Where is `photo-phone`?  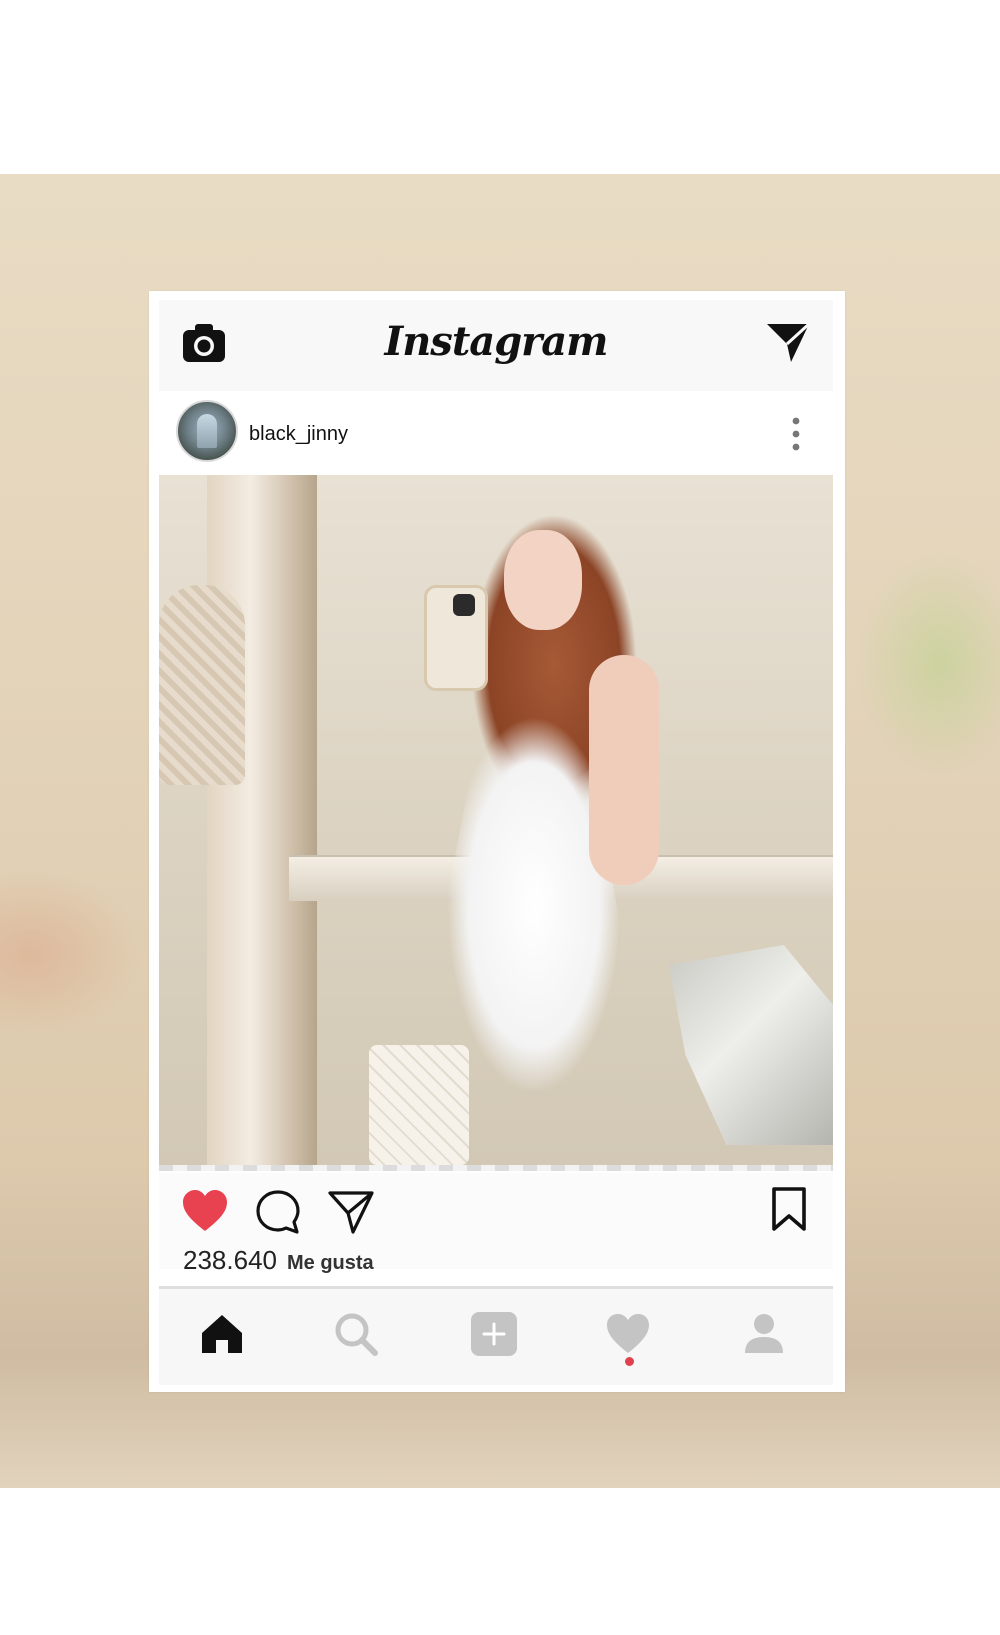 photo-phone is located at coordinates (456, 638).